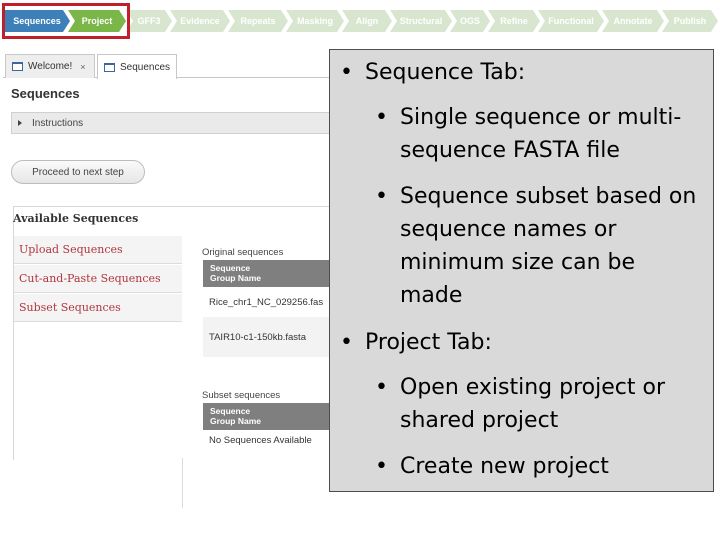 This screenshot has height=540, width=720. I want to click on bullet-line: sequence FASTA file, so click(510, 150).